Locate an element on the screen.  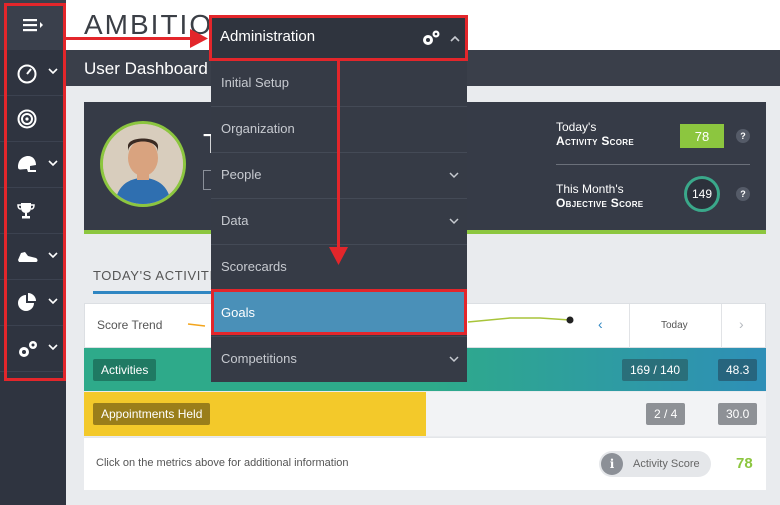
sidebar-item-competitions is located at coordinates (33, 211).